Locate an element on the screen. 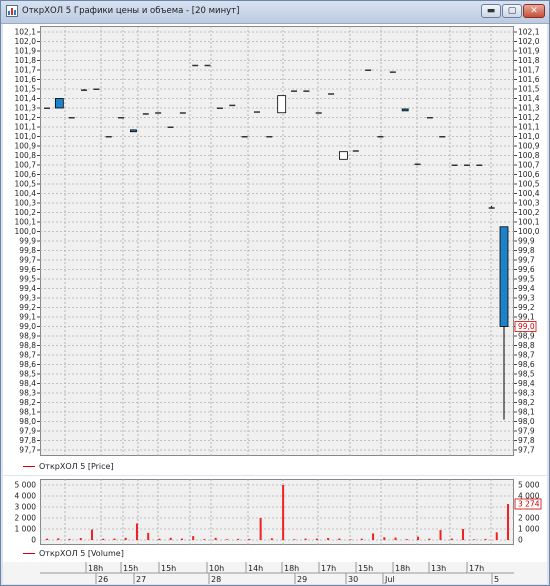  price-tick-label-left: 98,2 is located at coordinates (27, 402).